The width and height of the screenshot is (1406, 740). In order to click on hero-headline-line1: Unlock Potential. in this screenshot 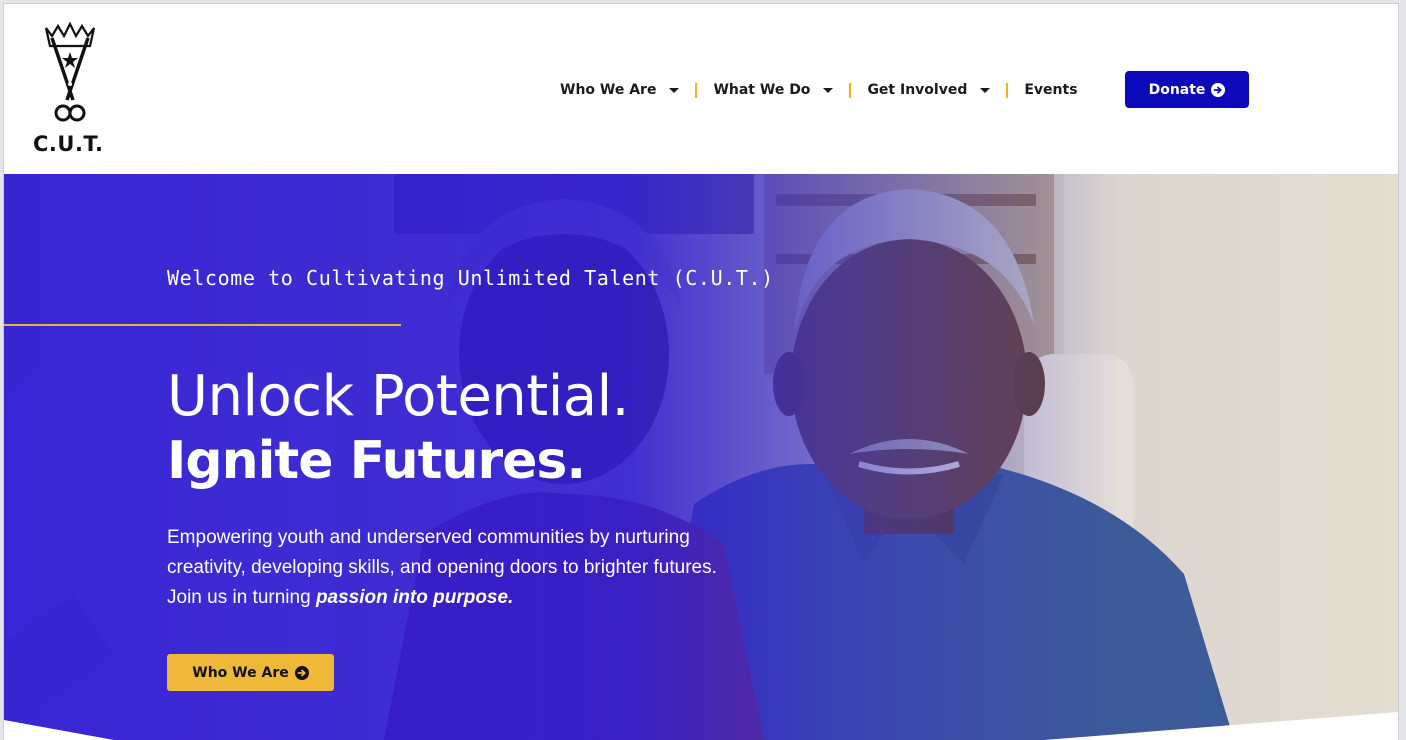, I will do `click(398, 396)`.